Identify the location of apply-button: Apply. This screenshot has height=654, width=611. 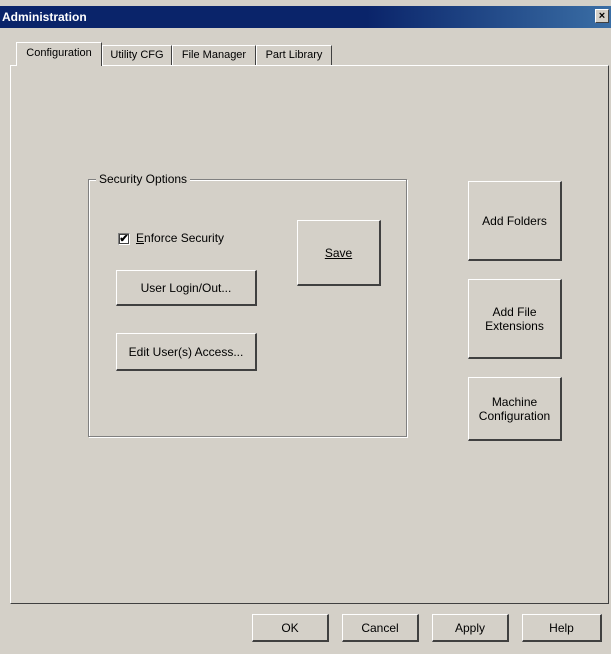
(470, 628).